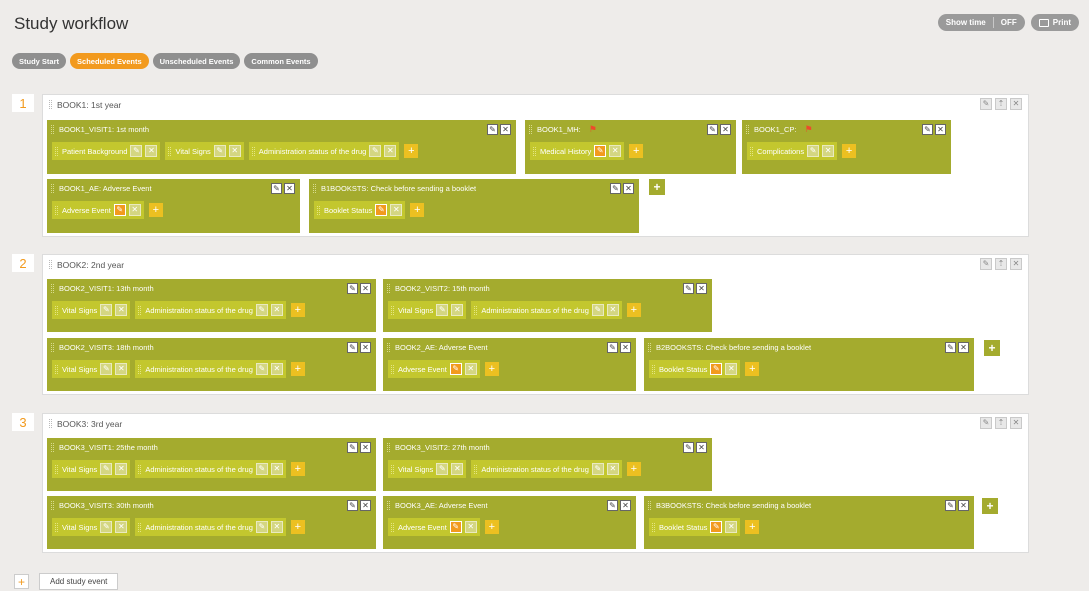 Image resolution: width=1089 pixels, height=591 pixels. I want to click on print-button: Print, so click(1054, 22).